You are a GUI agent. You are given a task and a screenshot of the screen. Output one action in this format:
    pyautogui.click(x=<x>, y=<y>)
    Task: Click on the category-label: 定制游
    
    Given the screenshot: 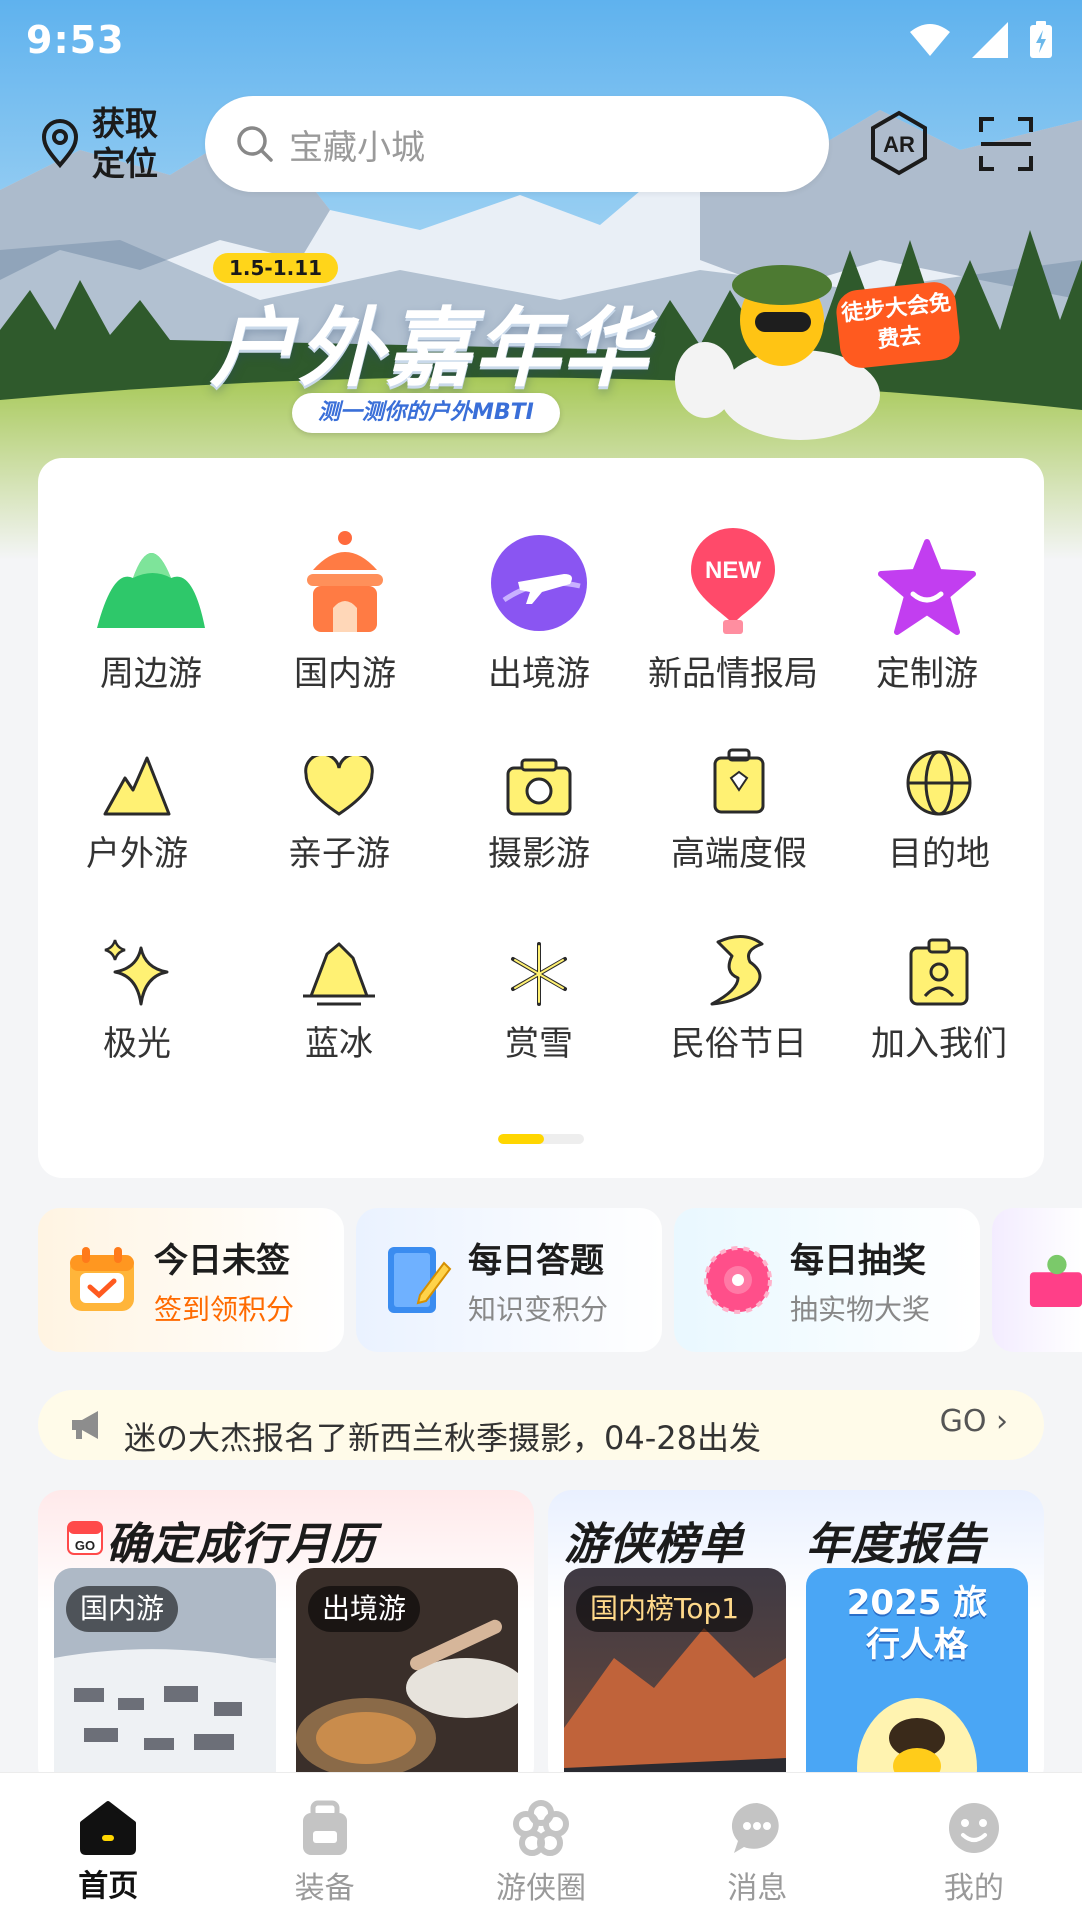 What is the action you would take?
    pyautogui.click(x=927, y=674)
    